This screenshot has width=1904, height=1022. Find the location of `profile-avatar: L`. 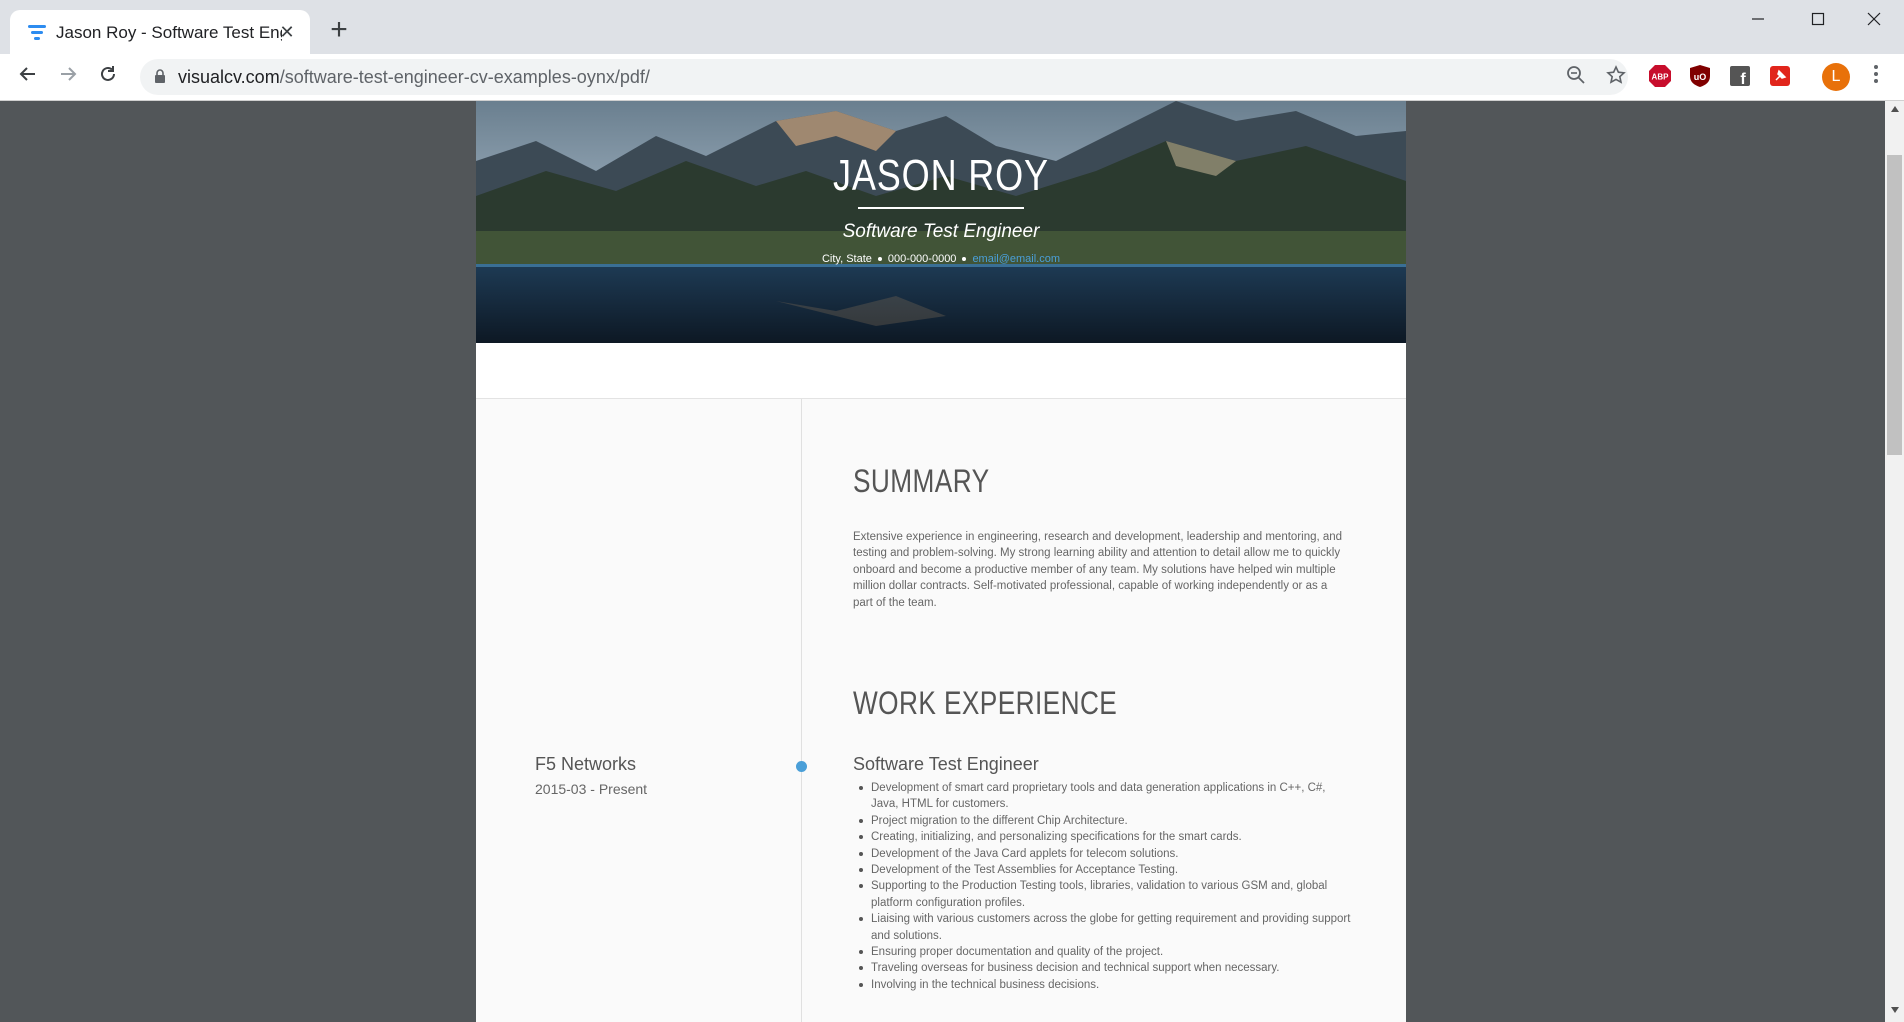

profile-avatar: L is located at coordinates (1836, 77).